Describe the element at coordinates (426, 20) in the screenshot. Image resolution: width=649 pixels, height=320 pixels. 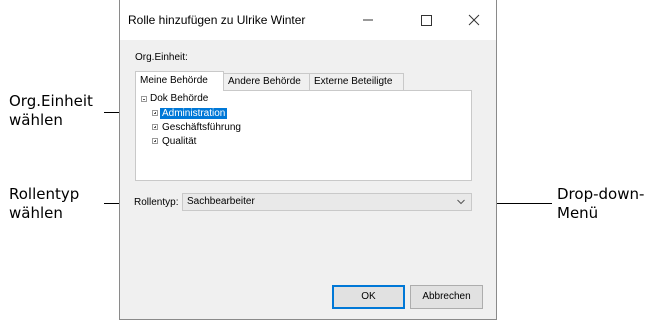
I see `maximize-icon` at that location.